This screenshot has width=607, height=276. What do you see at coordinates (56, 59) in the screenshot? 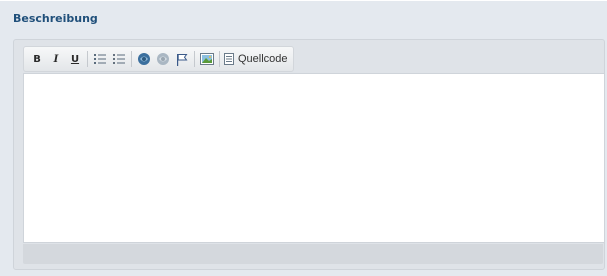
I see `italic-button: I` at bounding box center [56, 59].